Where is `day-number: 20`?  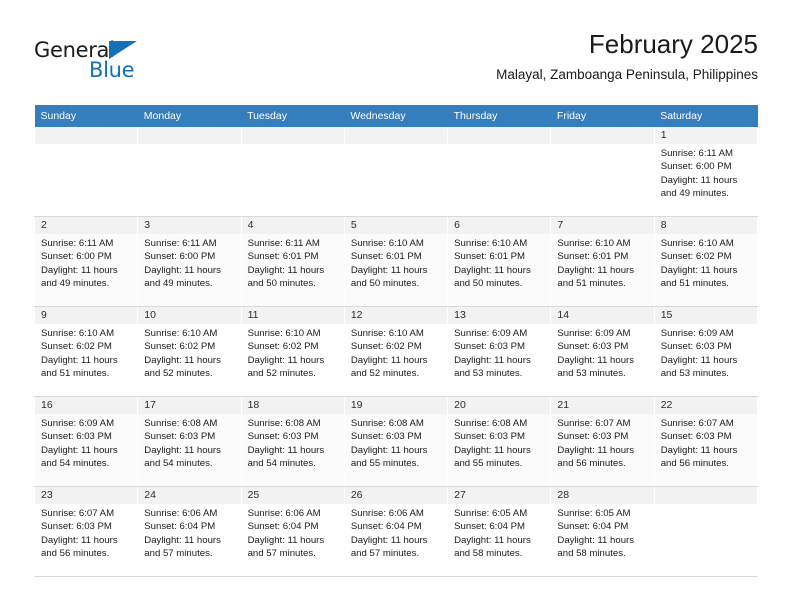
day-number: 20 is located at coordinates (499, 405).